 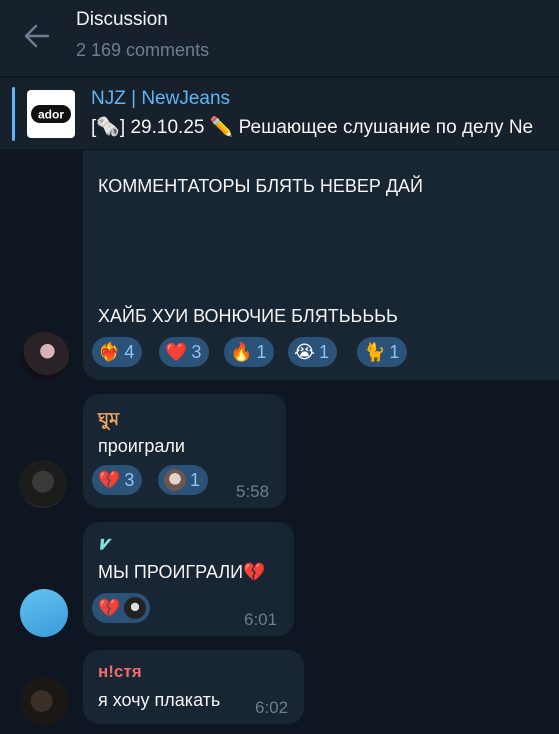 I want to click on message-bubble: ঘুম проиграли 💔 3 1 5:58, so click(x=184, y=451).